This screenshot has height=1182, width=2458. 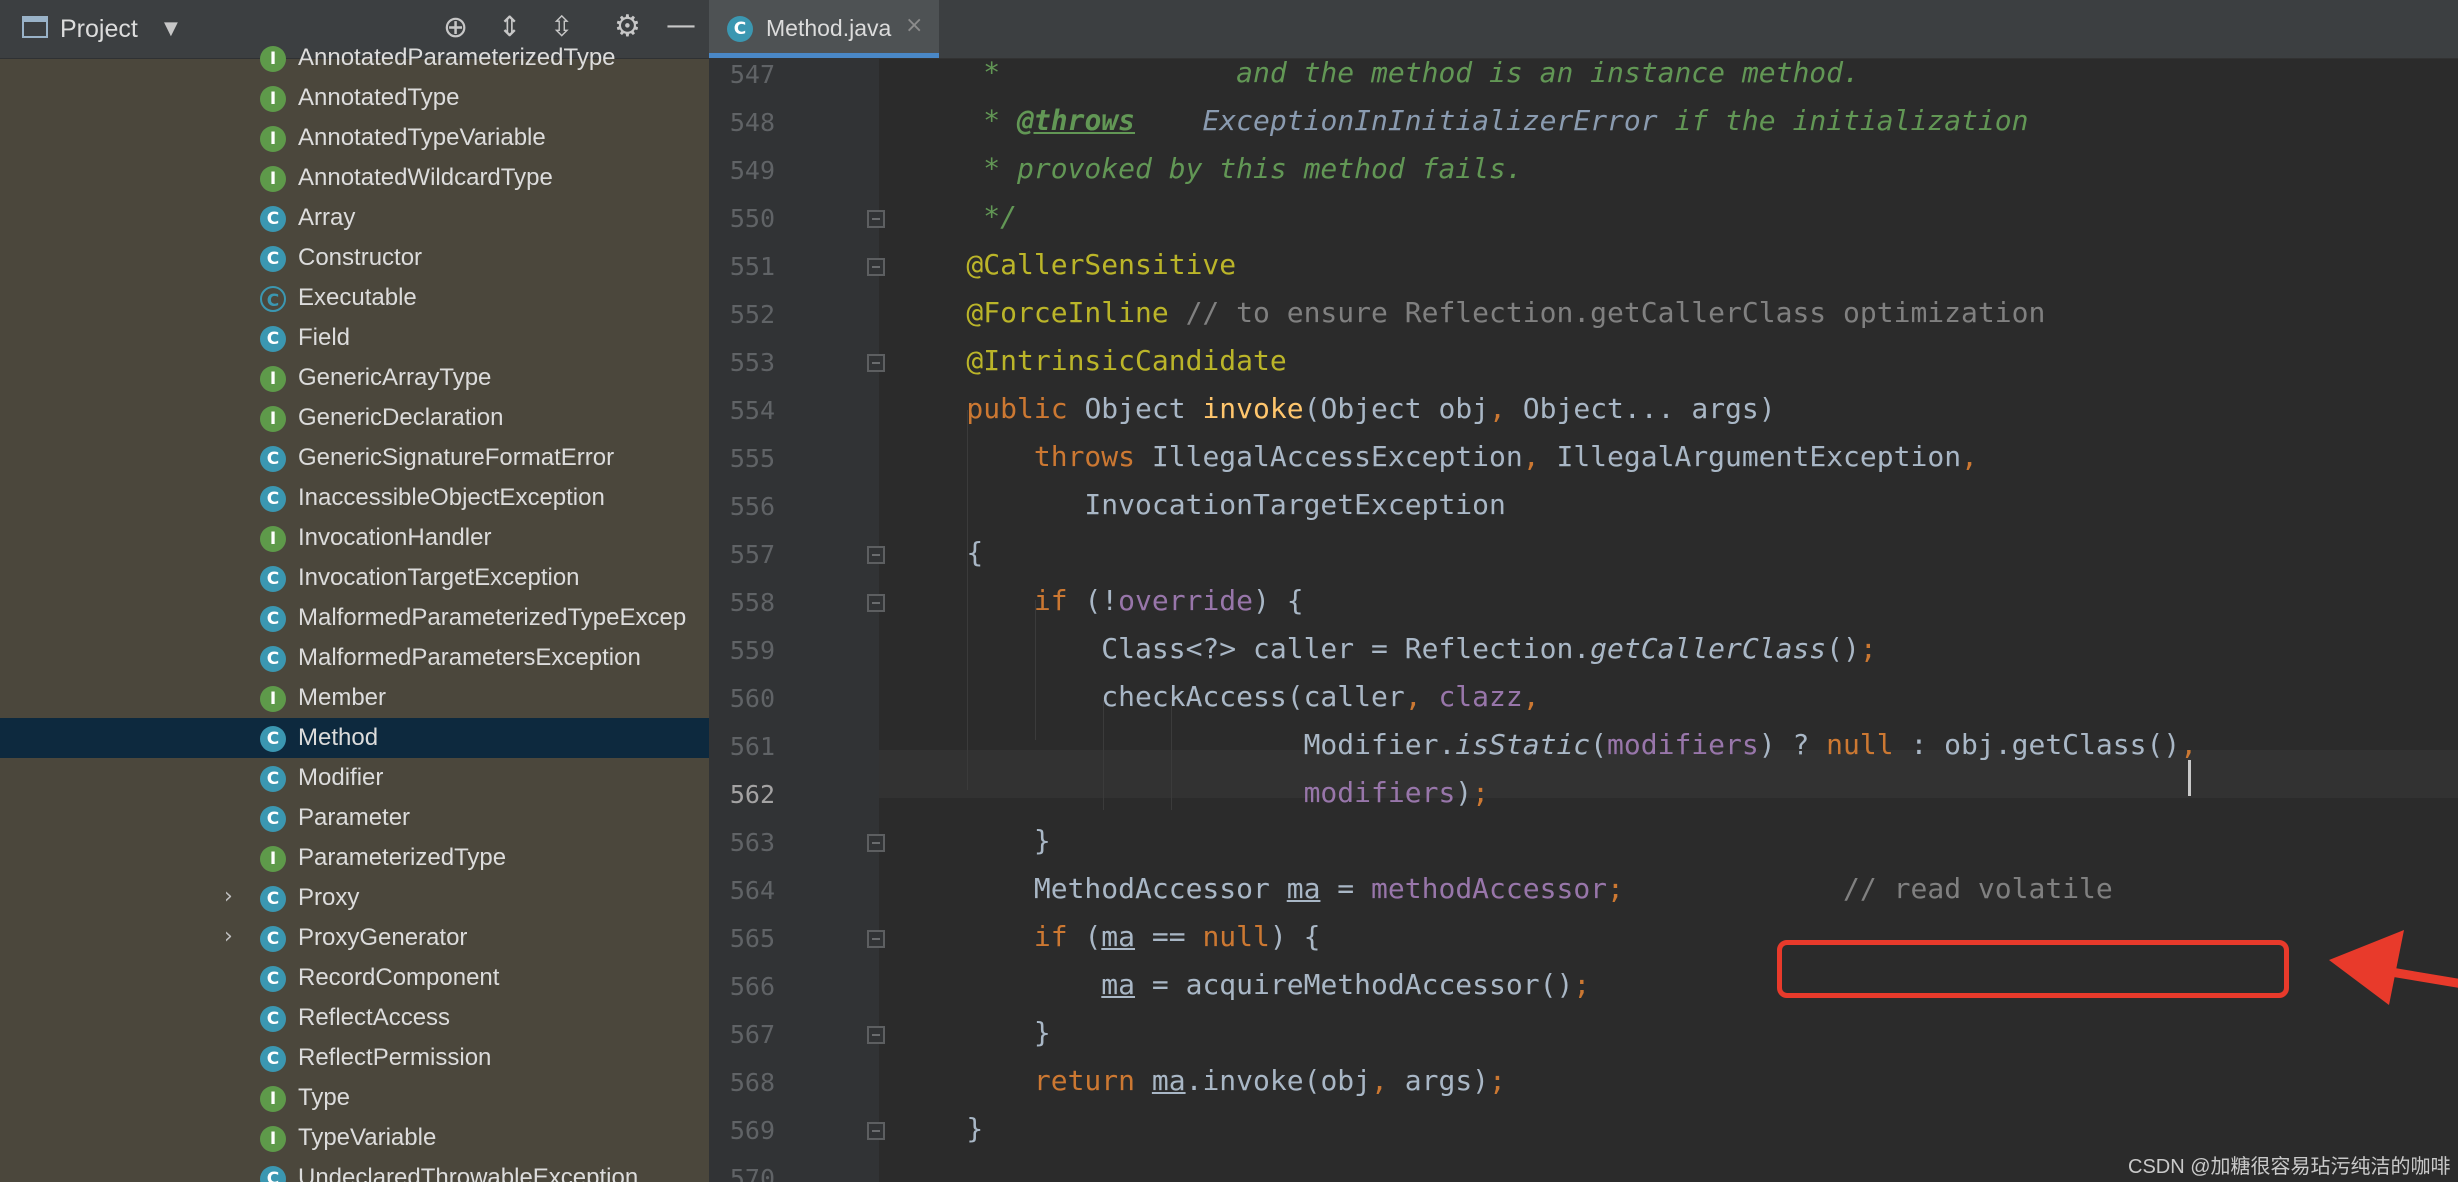 I want to click on tree-item-malformedparameterizedtypeexcep: C MalformedParameterizedTypeExcep, so click(x=354, y=618).